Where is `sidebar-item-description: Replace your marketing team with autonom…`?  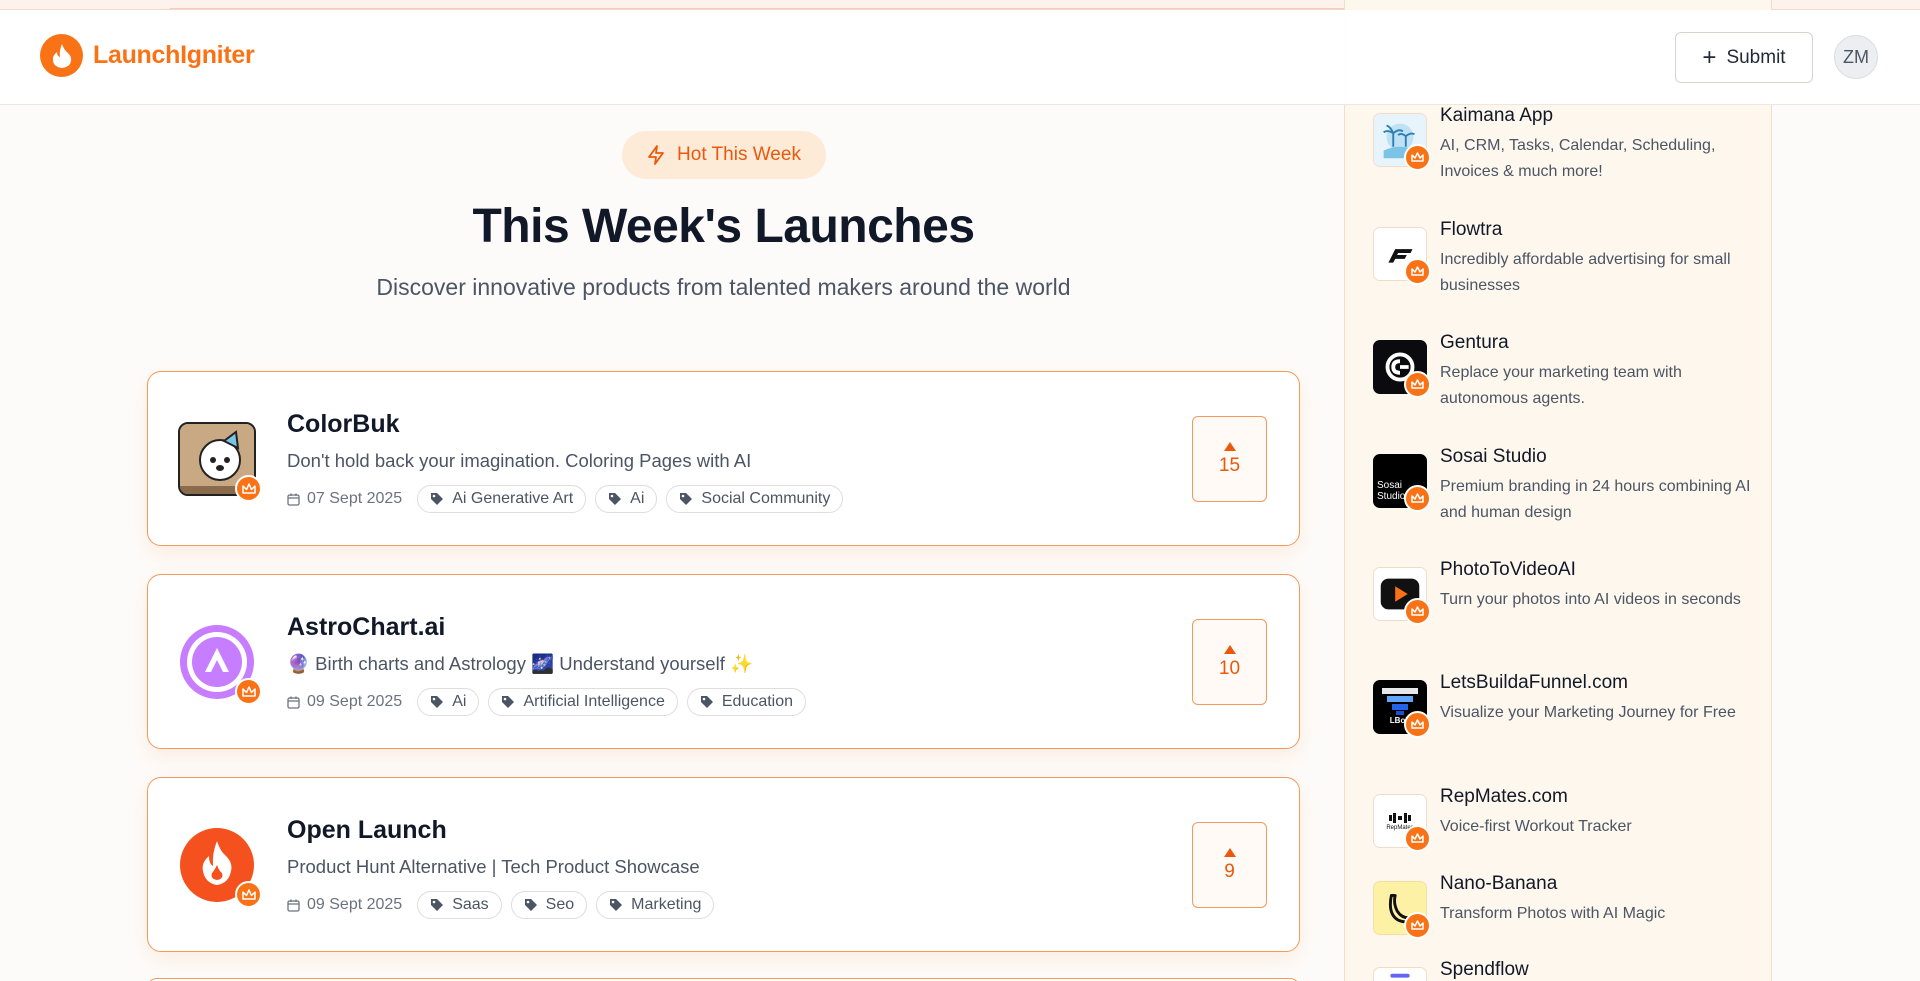 sidebar-item-description: Replace your marketing team with autonom… is located at coordinates (1561, 385).